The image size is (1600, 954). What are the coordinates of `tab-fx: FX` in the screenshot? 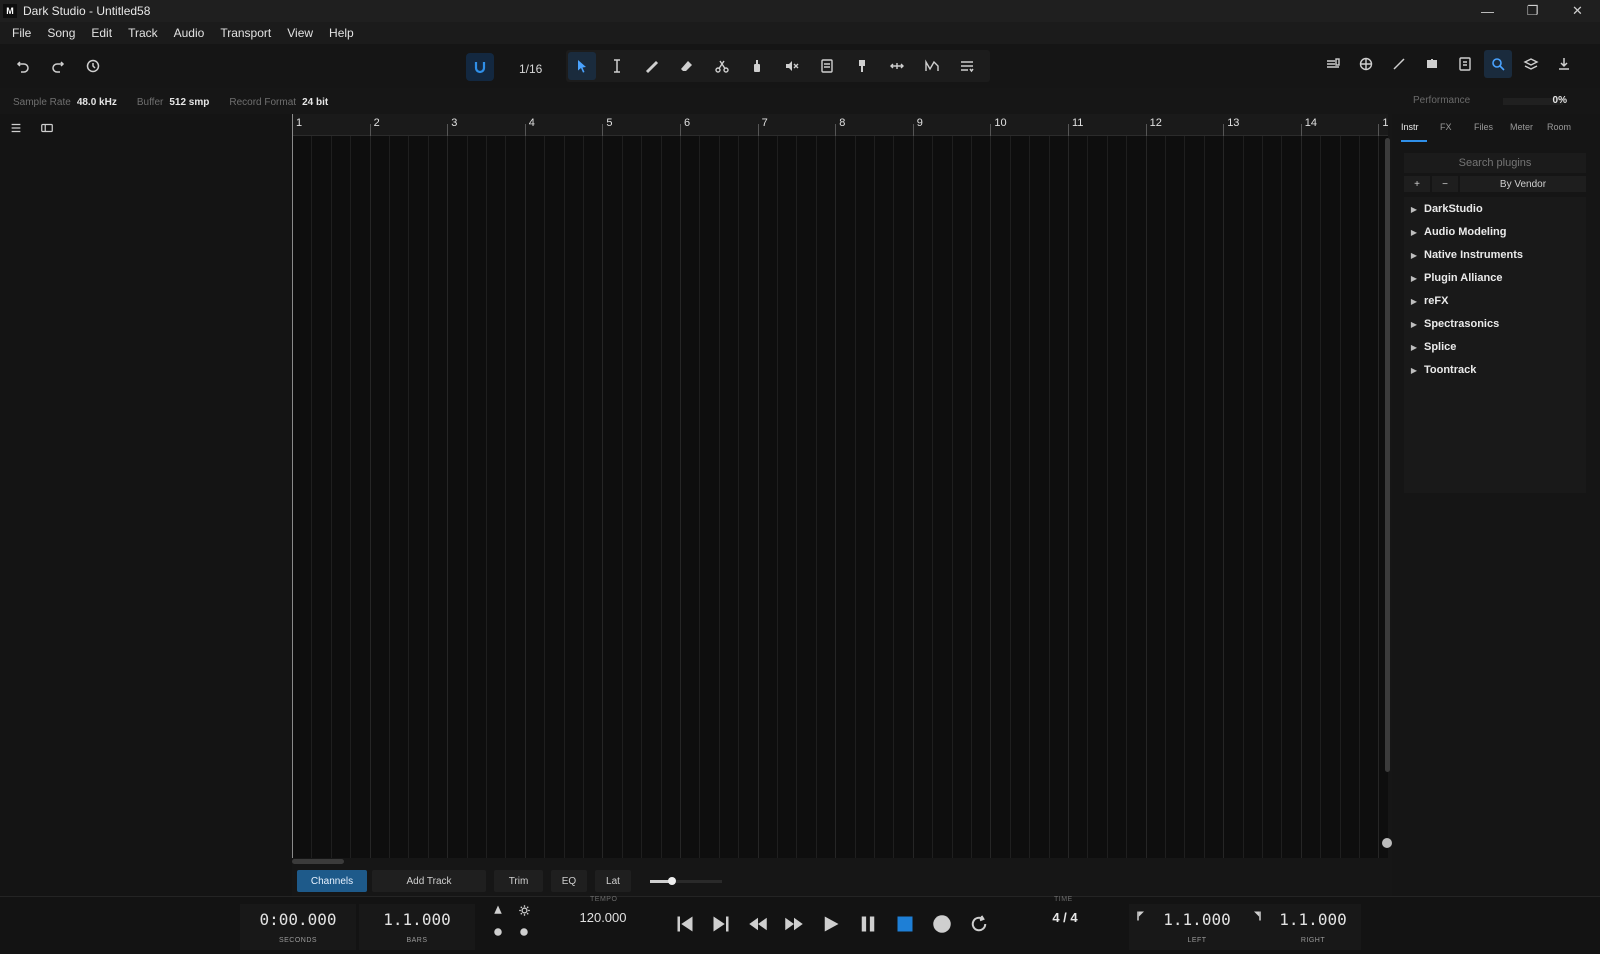 It's located at (1446, 127).